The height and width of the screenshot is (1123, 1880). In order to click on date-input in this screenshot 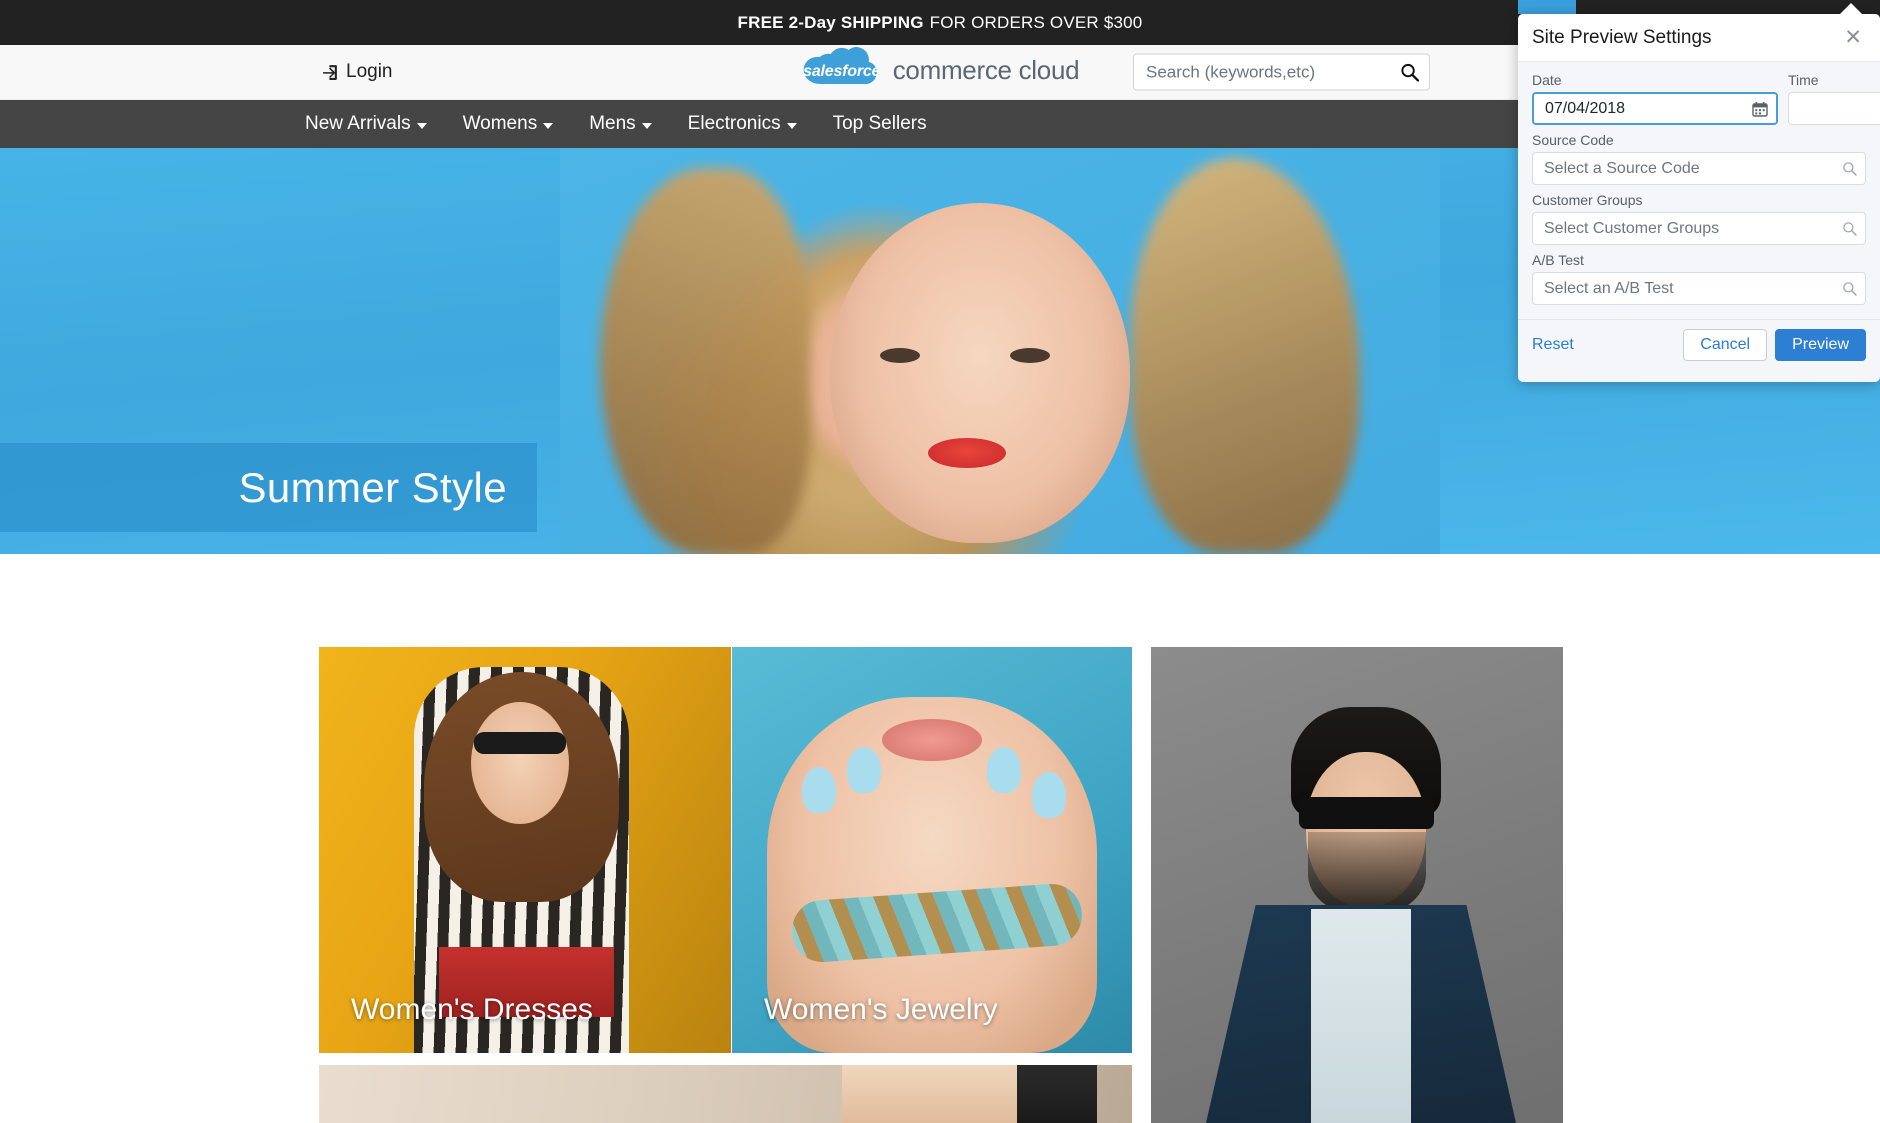, I will do `click(1648, 108)`.